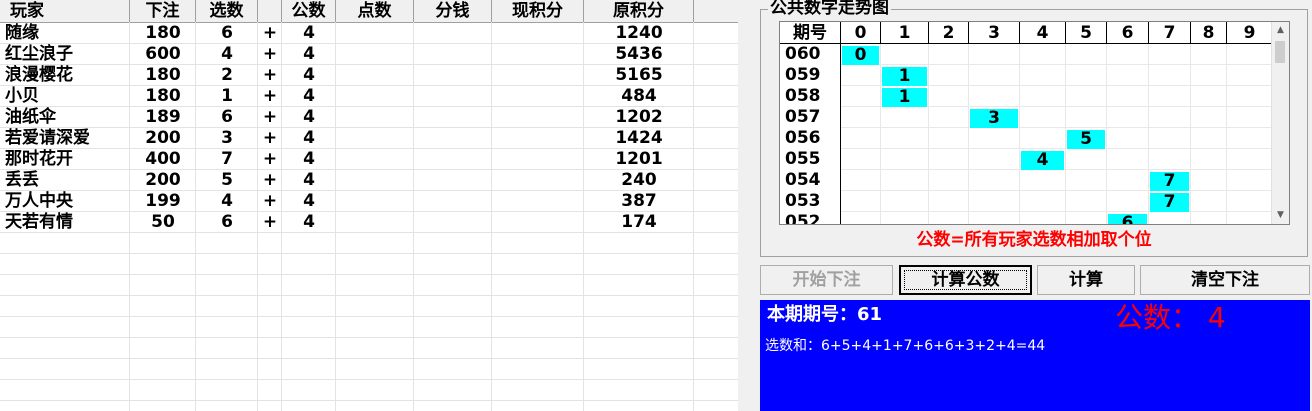 The image size is (1312, 411). What do you see at coordinates (1280, 215) in the screenshot?
I see `scroll-down-icon: ▼` at bounding box center [1280, 215].